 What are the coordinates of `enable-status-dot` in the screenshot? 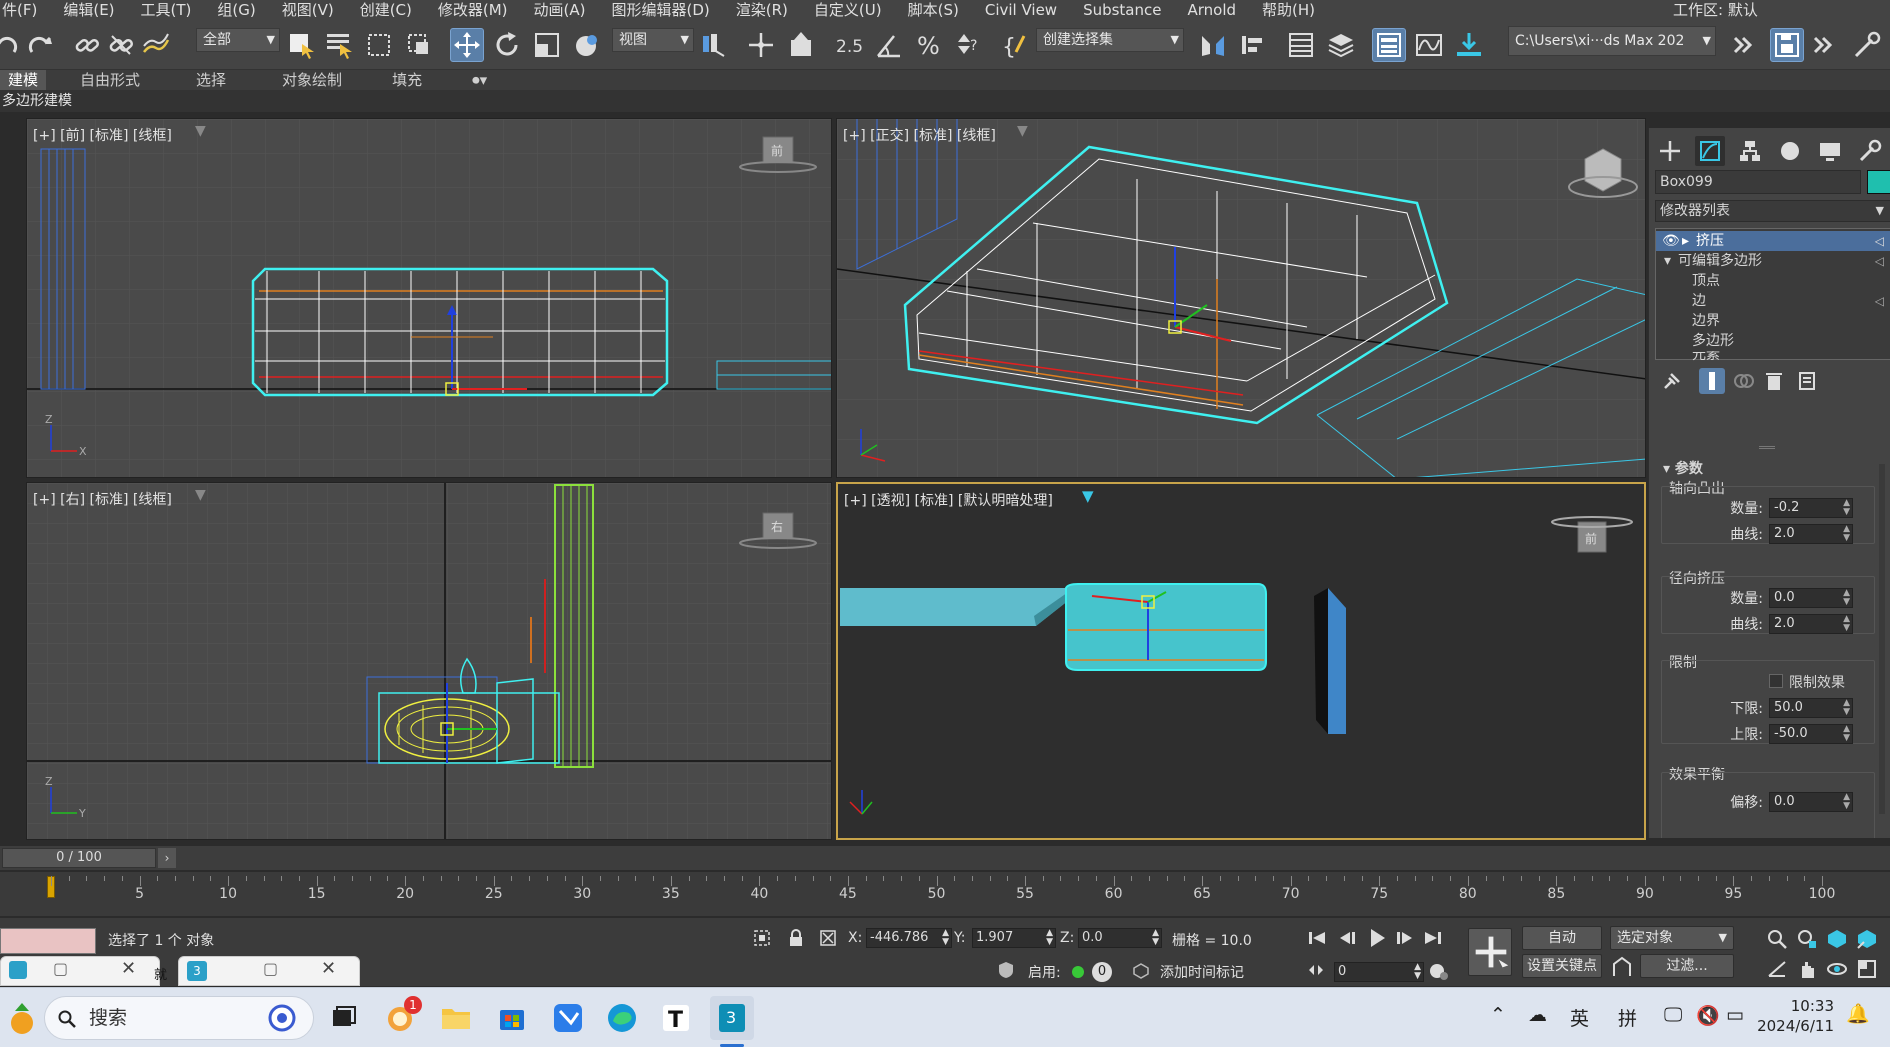 It's located at (1078, 972).